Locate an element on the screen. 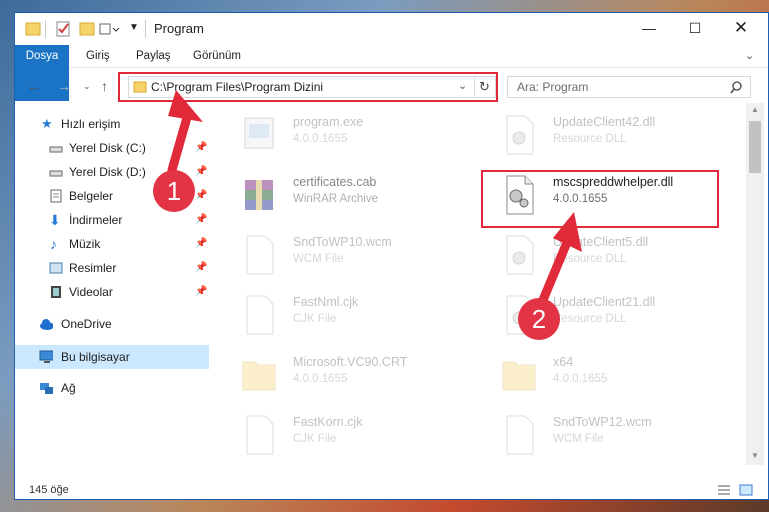 This screenshot has height=512, width=769. arrow-2-shaft is located at coordinates (555, 270).